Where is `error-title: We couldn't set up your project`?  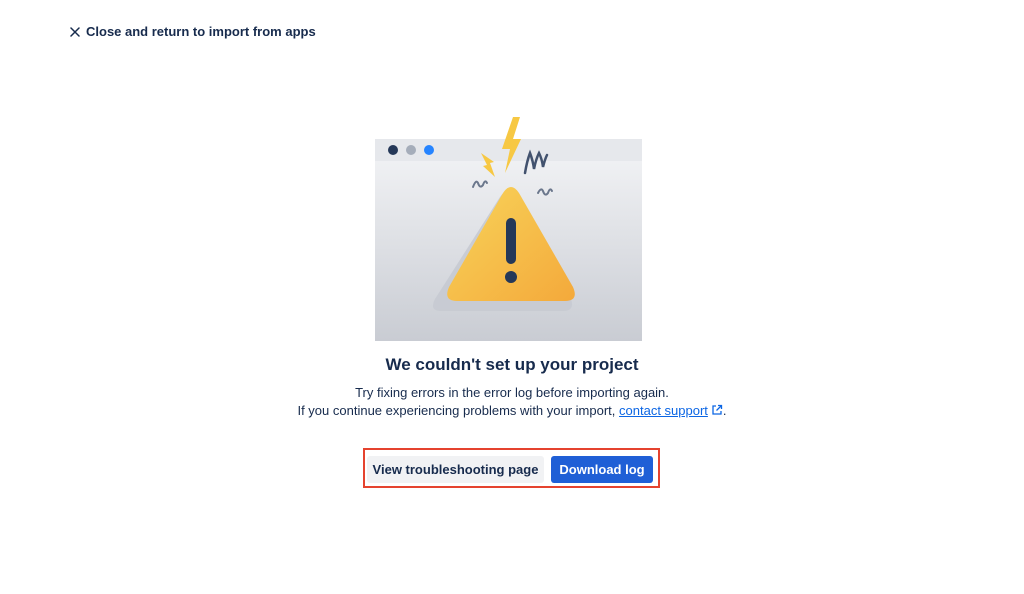 error-title: We couldn't set up your project is located at coordinates (512, 364).